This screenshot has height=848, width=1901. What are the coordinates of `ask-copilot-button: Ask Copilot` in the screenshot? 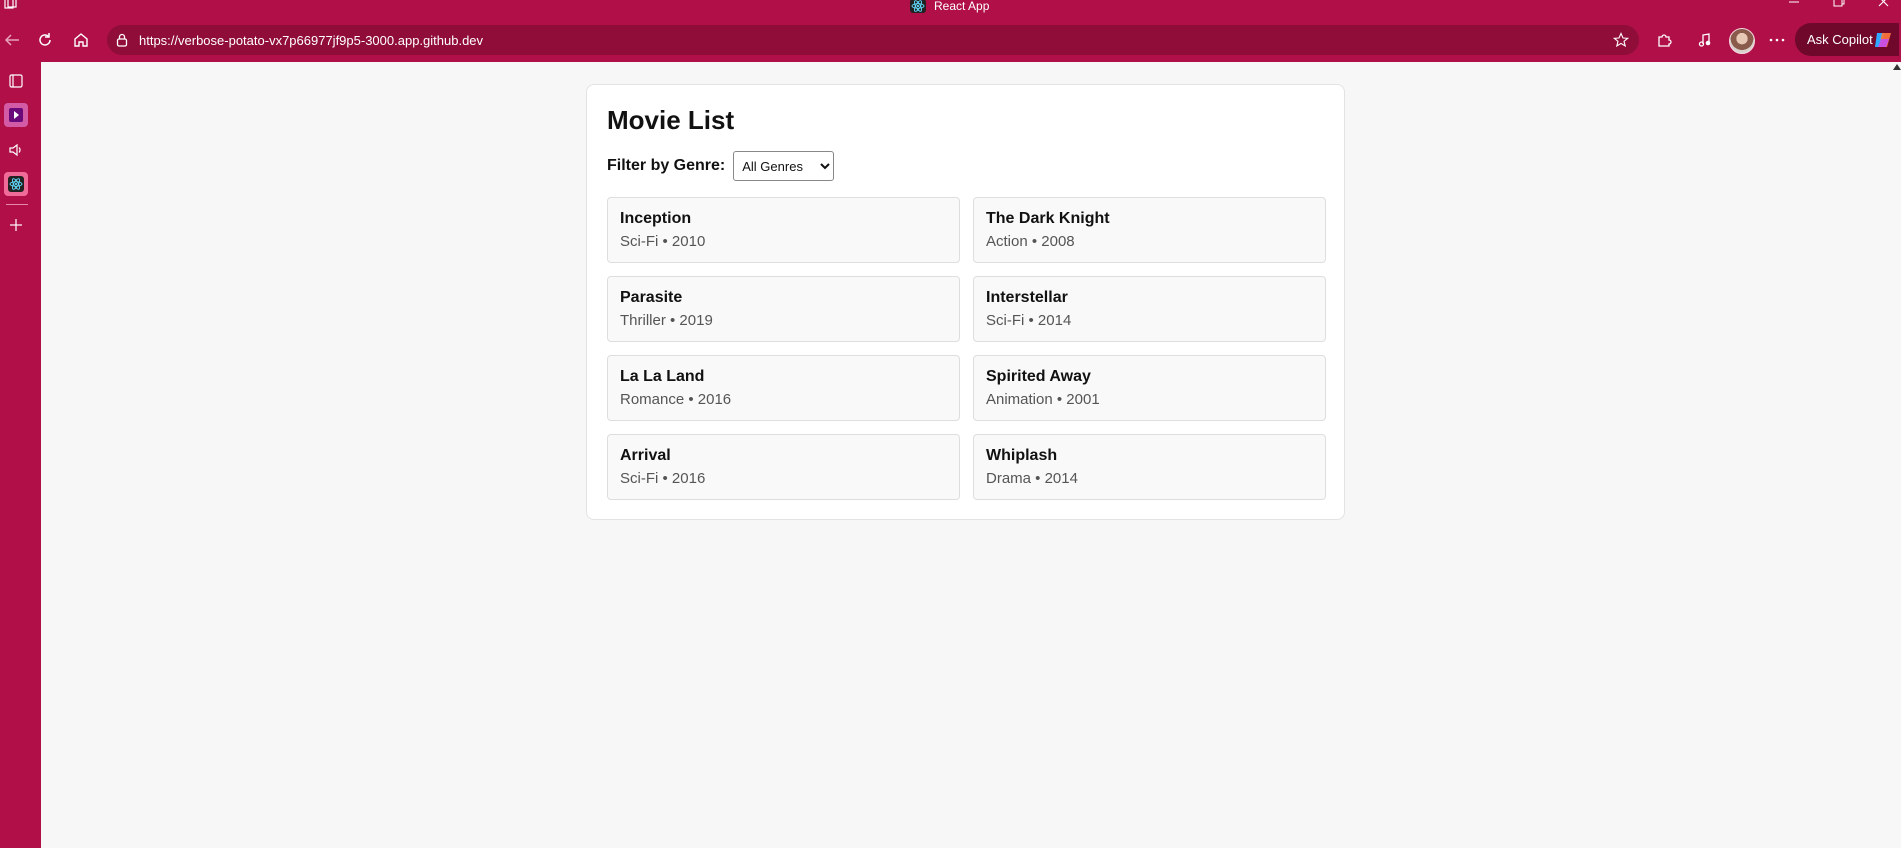 It's located at (1847, 39).